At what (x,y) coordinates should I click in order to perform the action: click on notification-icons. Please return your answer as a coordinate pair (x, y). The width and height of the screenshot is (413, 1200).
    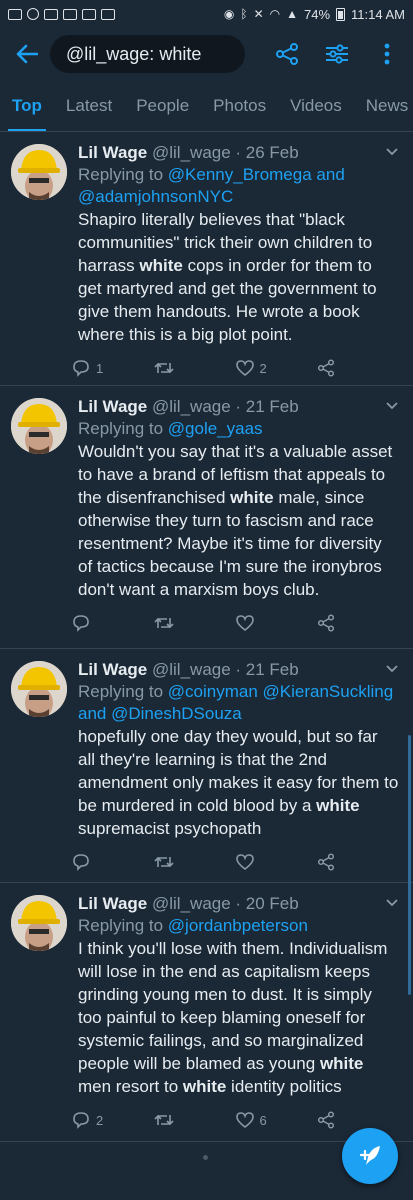
    Looking at the image, I should click on (61, 14).